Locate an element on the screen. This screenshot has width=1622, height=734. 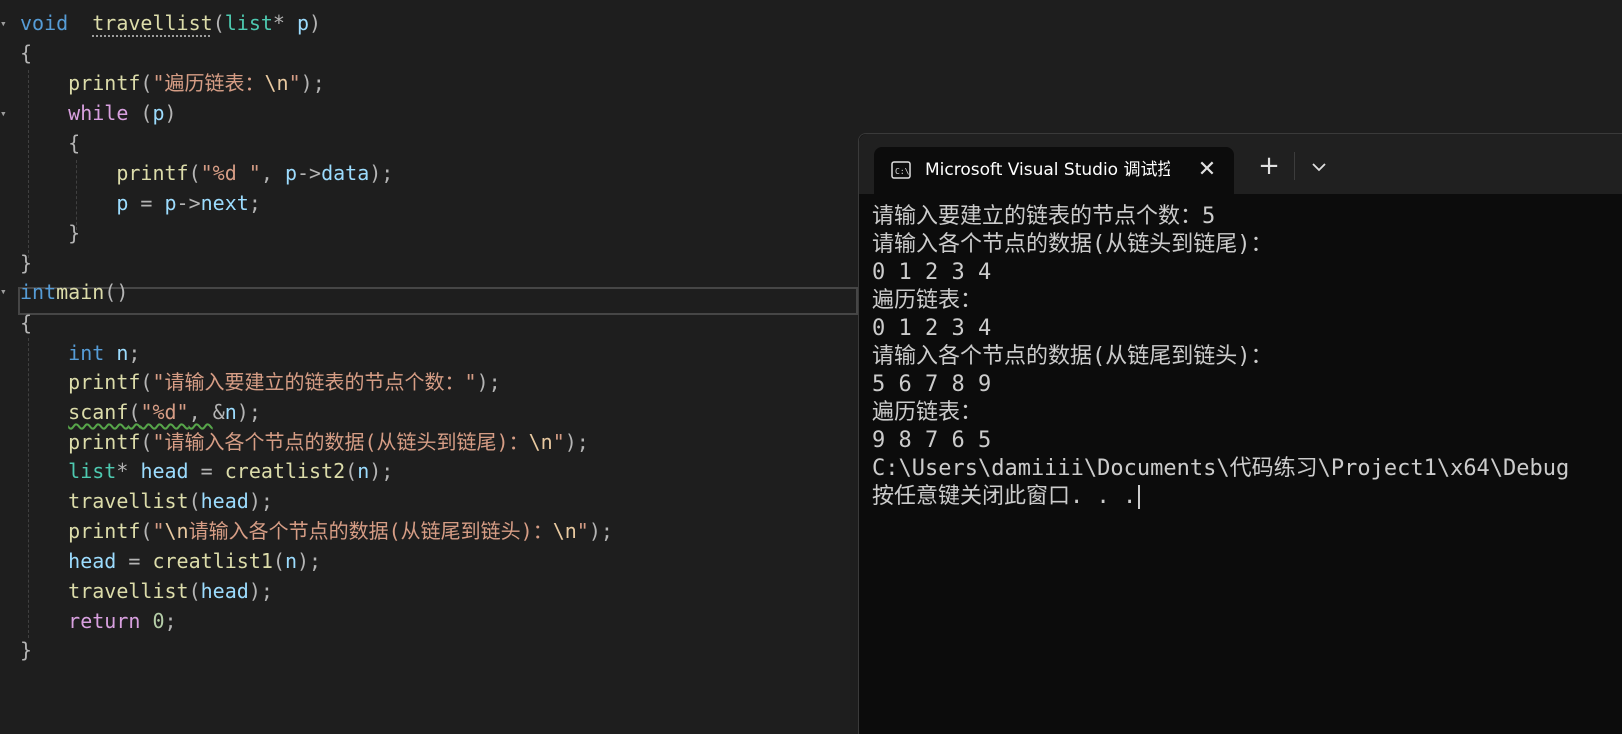
close-icon: ✕ is located at coordinates (1207, 170).